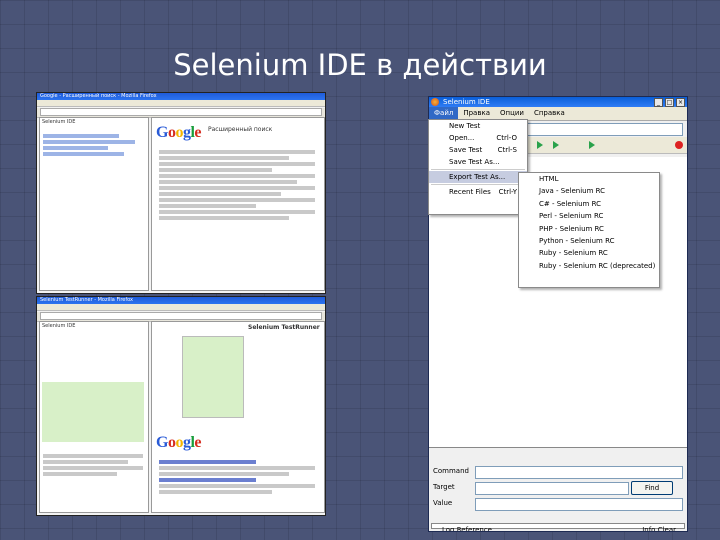  What do you see at coordinates (478, 177) in the screenshot?
I see `menu-item-export-test-as: Export Test As...▸` at bounding box center [478, 177].